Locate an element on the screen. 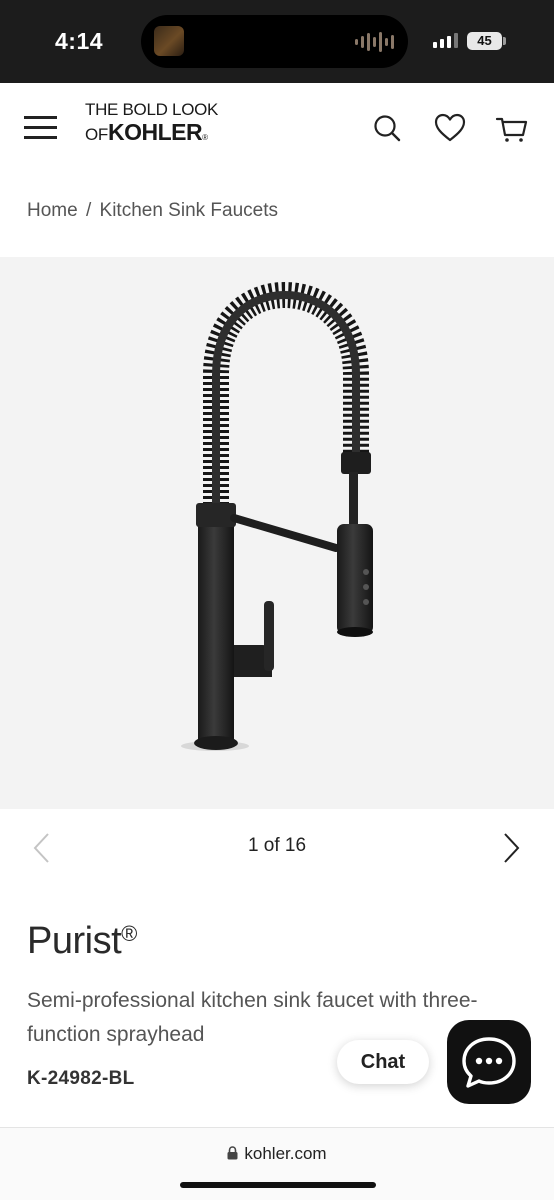  image-counter: 1 of 16 is located at coordinates (277, 845).